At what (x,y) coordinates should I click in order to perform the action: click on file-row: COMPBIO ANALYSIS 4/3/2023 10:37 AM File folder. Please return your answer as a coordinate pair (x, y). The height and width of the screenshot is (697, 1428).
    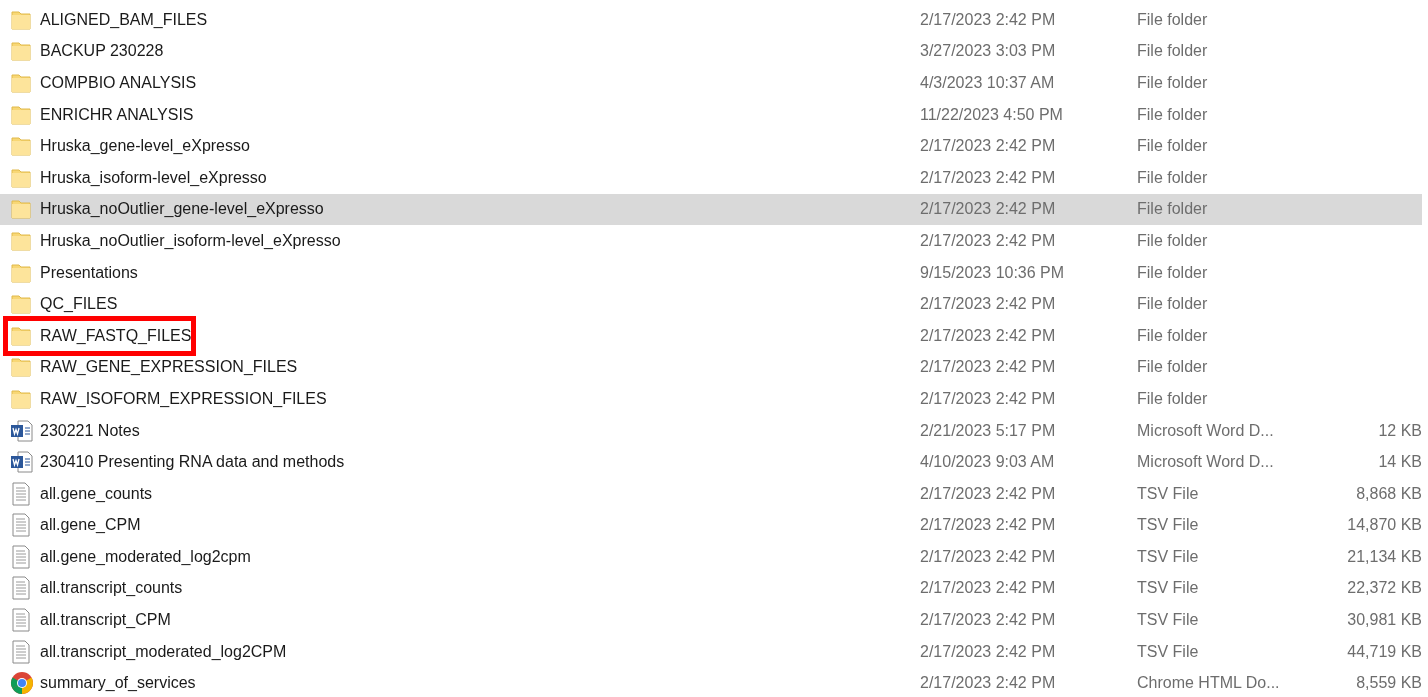
    Looking at the image, I should click on (711, 83).